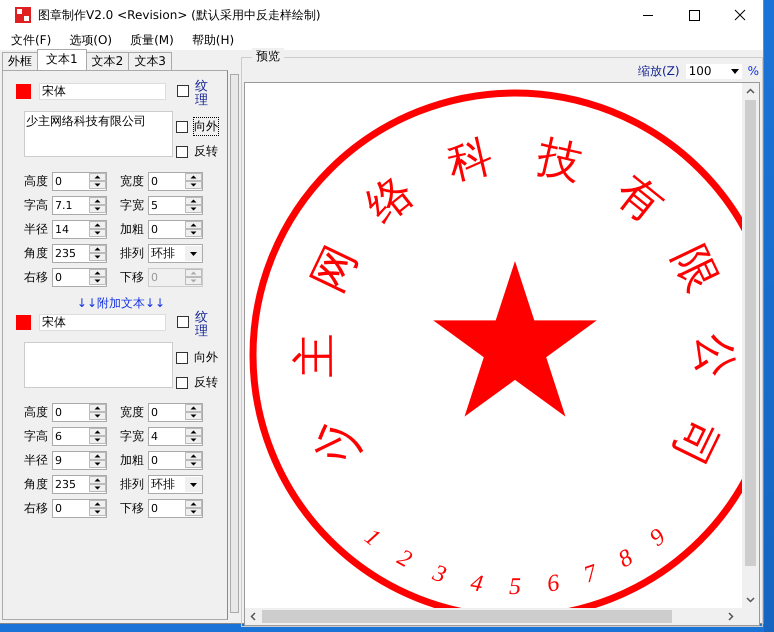 This screenshot has height=632, width=774. Describe the element at coordinates (335, 443) in the screenshot. I see `stamp-character: 少` at that location.